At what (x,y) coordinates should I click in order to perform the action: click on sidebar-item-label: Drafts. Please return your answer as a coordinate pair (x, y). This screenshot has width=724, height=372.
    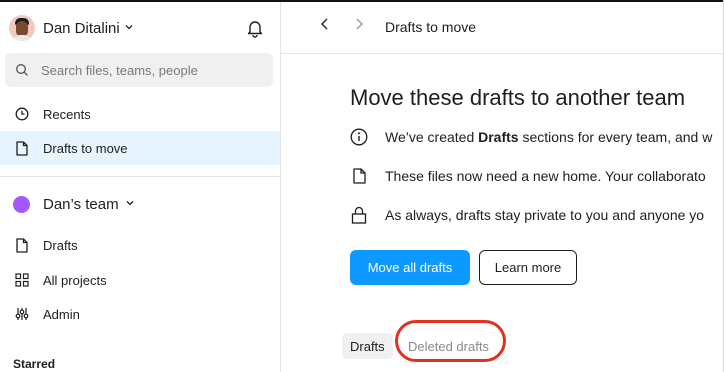
    Looking at the image, I should click on (60, 245).